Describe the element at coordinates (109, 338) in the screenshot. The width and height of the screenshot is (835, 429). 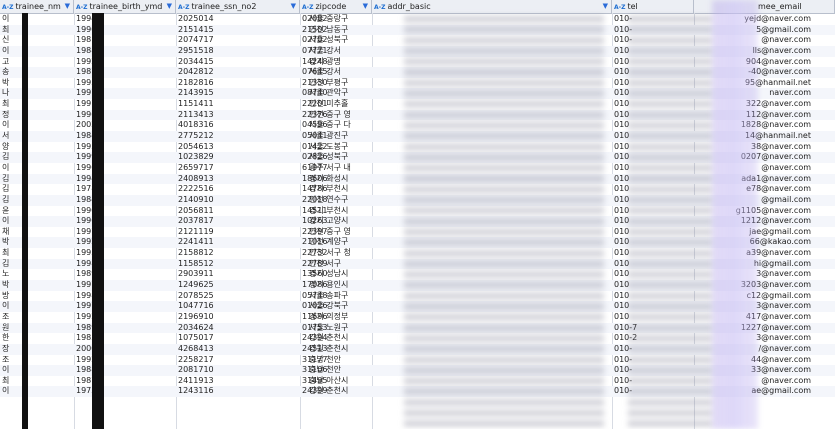
I see `cell-birth: 1983` at that location.